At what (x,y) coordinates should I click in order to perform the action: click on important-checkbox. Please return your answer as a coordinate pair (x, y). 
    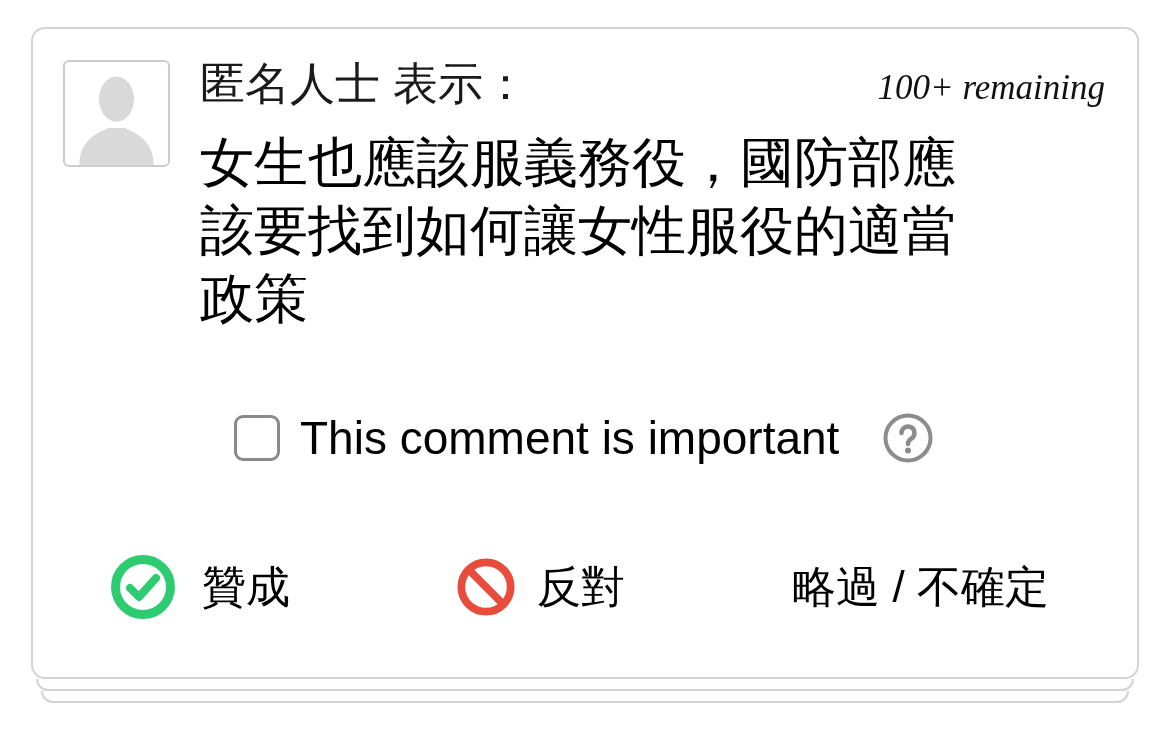
    Looking at the image, I should click on (257, 438).